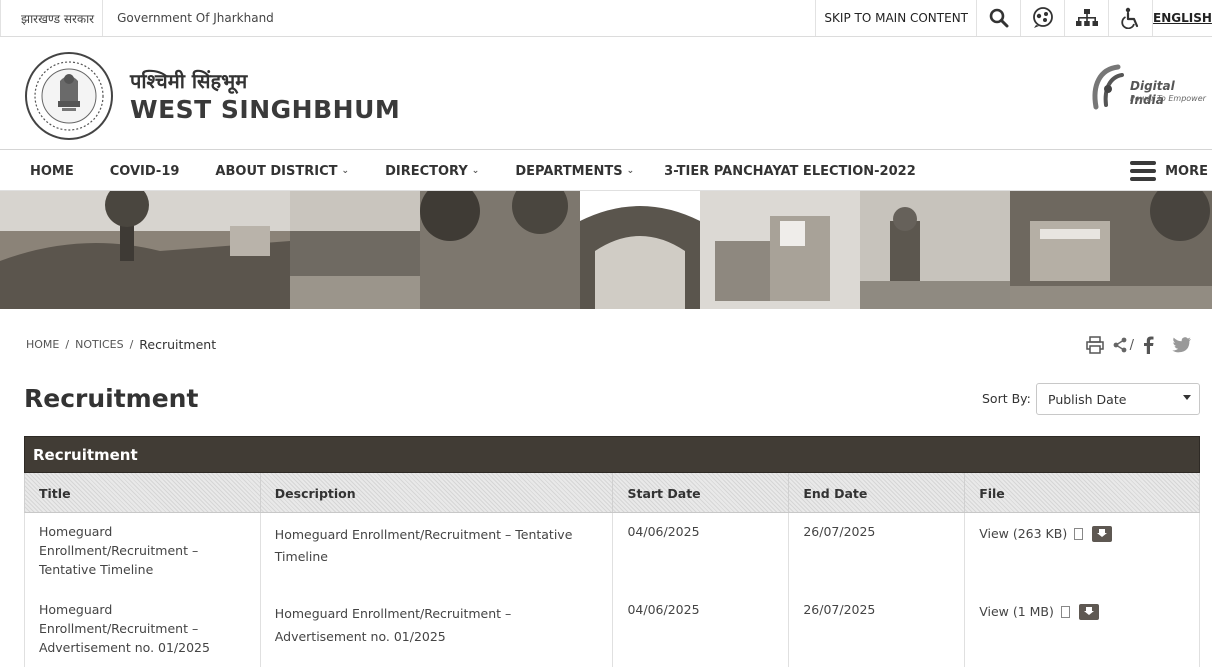  I want to click on govt-hindi-link: झारखण्ड सरकार, so click(52, 18).